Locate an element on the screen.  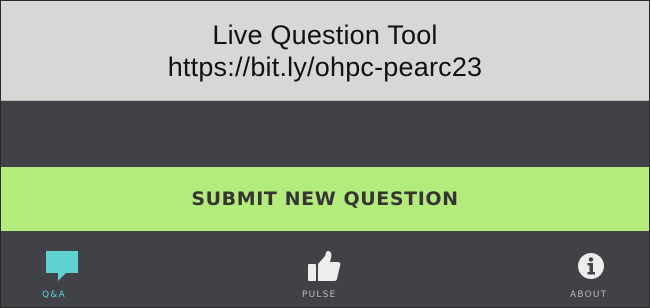
tab-pulse-label: PULSE is located at coordinates (319, 295).